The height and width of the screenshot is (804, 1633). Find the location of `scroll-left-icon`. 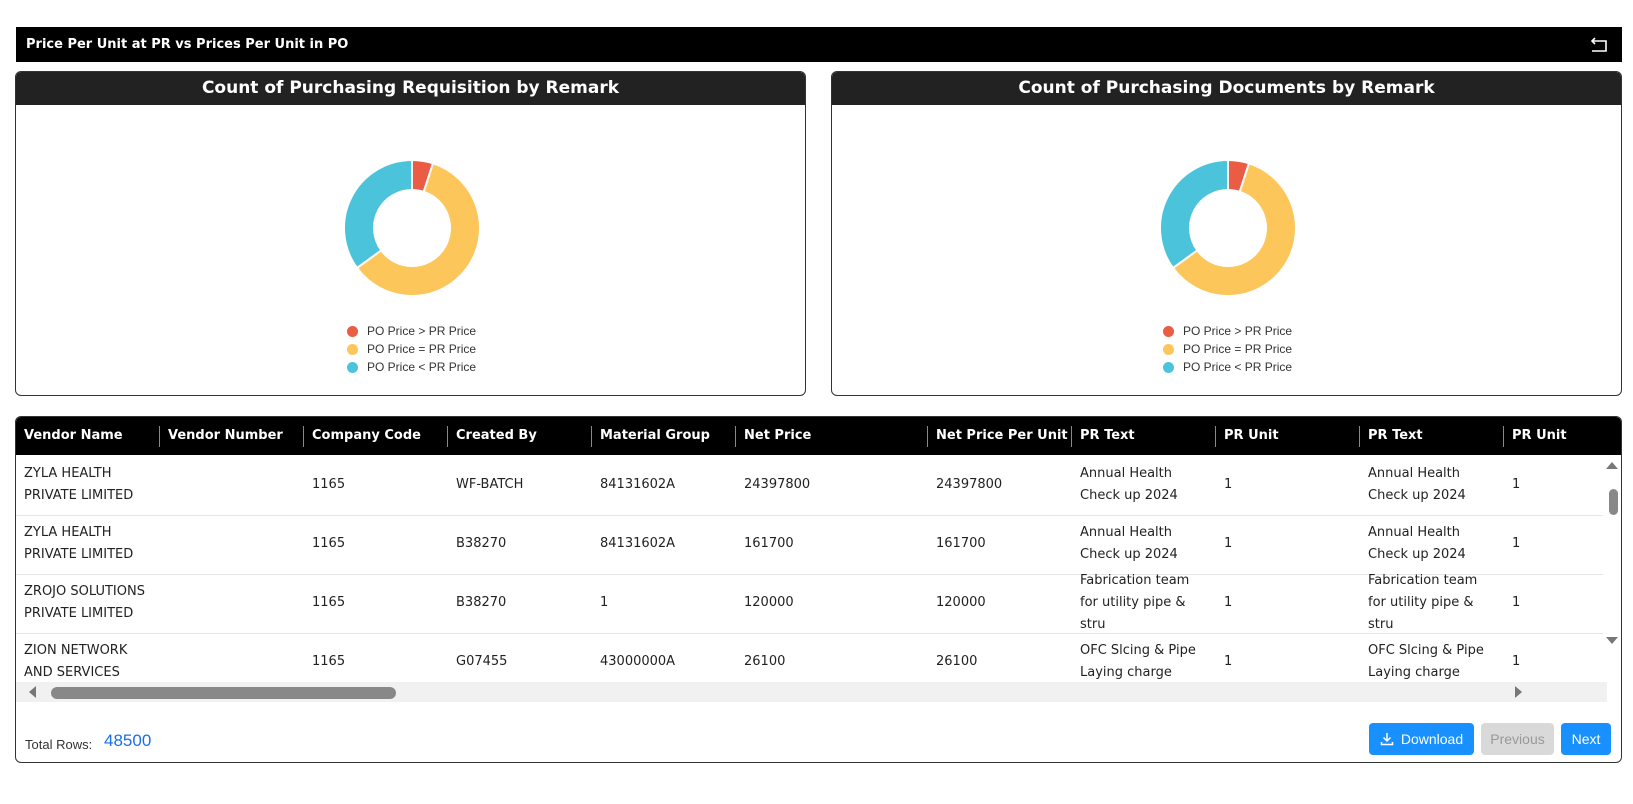

scroll-left-icon is located at coordinates (32, 692).